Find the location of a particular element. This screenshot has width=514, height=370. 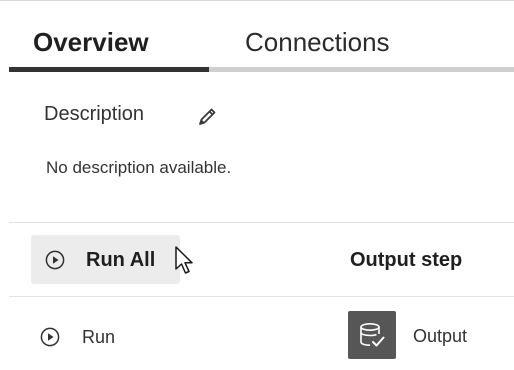

row-divider is located at coordinates (261, 296).